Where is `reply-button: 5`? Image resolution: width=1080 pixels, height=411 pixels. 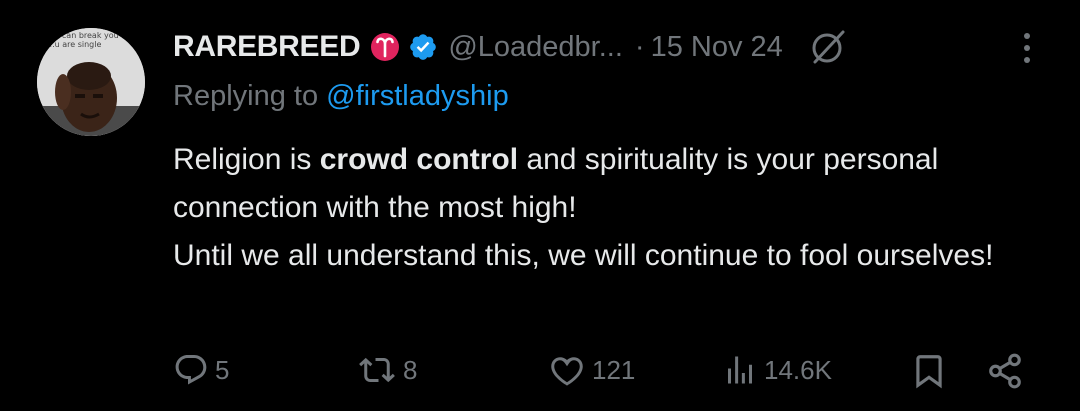 reply-button: 5 is located at coordinates (201, 370).